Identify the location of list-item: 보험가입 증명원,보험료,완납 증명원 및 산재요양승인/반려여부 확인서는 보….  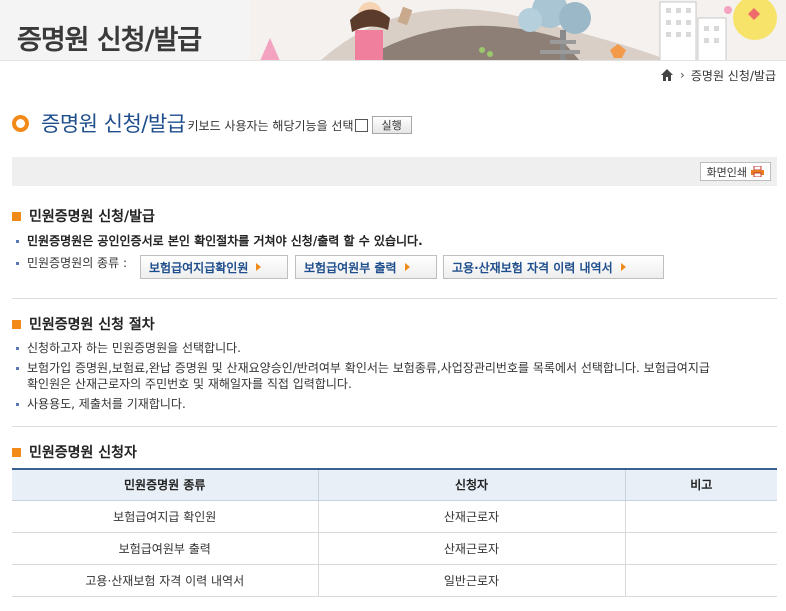
(396, 376).